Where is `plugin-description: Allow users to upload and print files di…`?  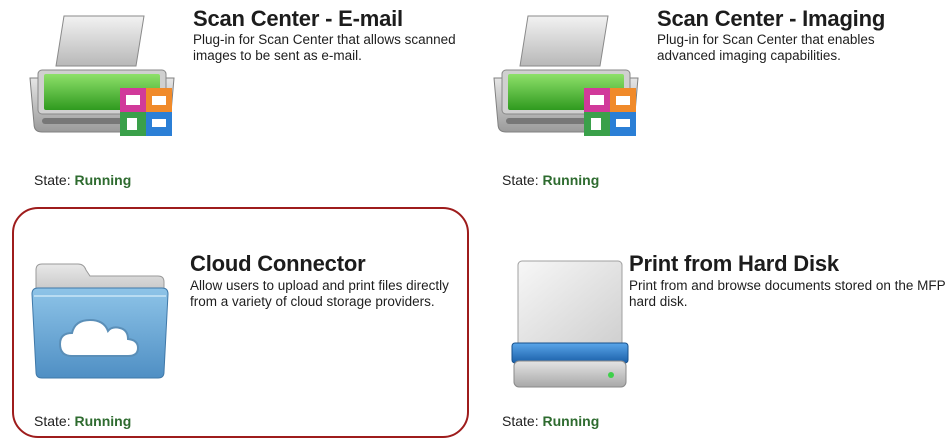
plugin-description: Allow users to upload and print files di… is located at coordinates (319, 293).